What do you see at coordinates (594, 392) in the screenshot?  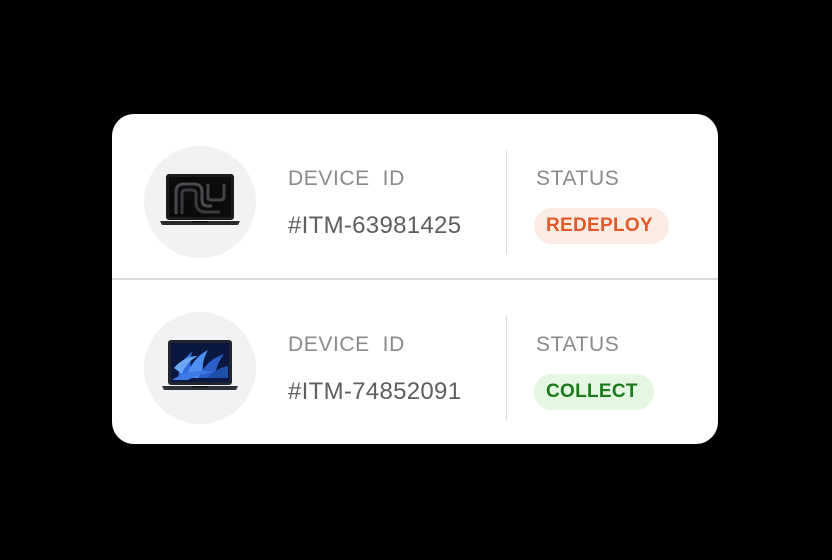 I see `status-badge: COLLECT` at bounding box center [594, 392].